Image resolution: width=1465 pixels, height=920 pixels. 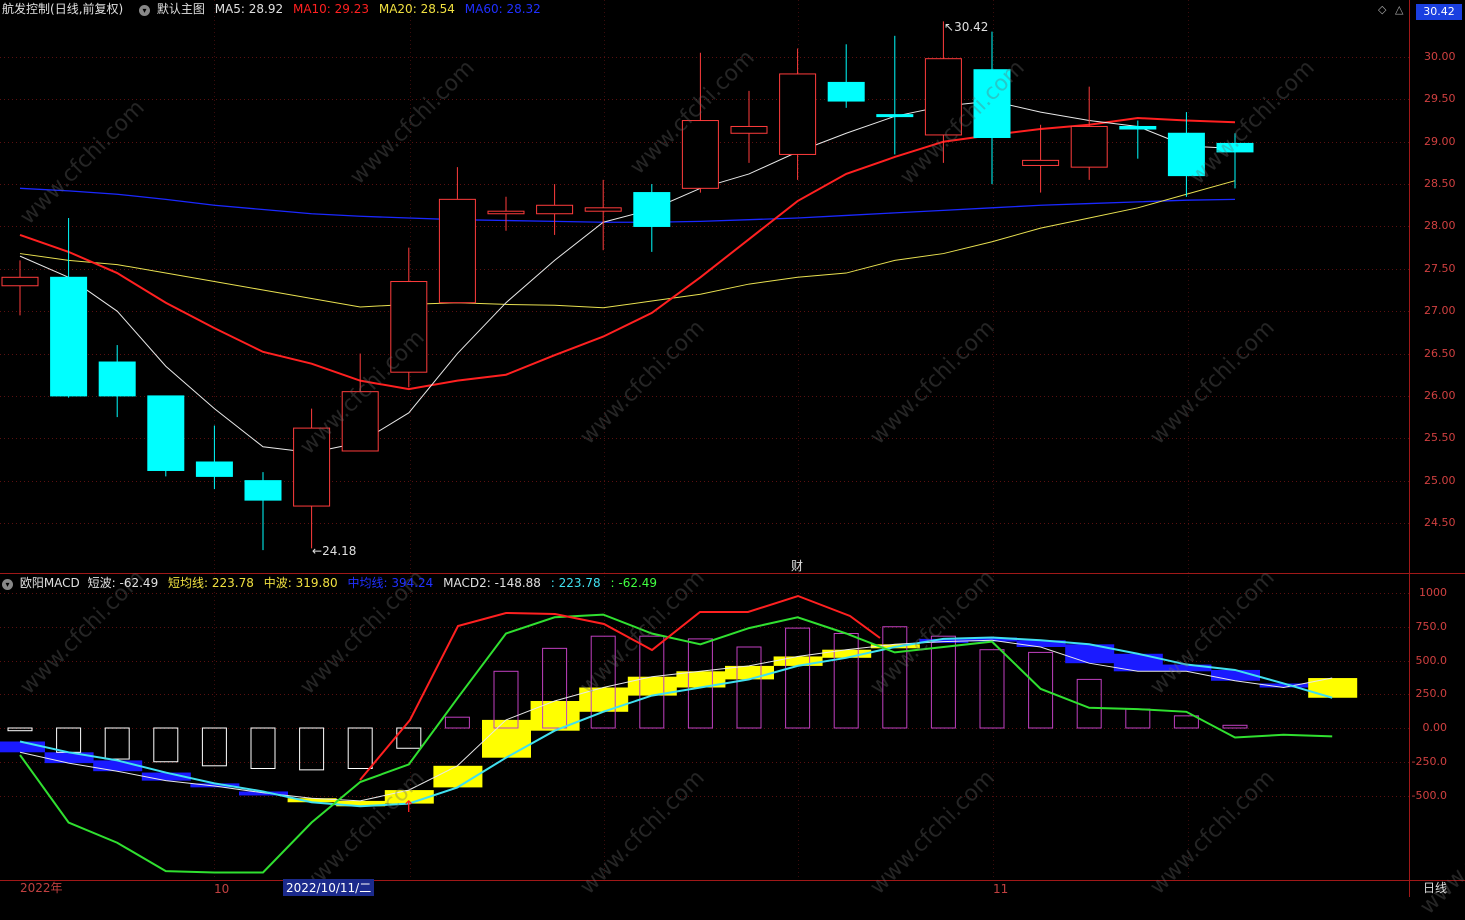 I want to click on ma5-indicator: MA5: 28.92, so click(x=249, y=9).